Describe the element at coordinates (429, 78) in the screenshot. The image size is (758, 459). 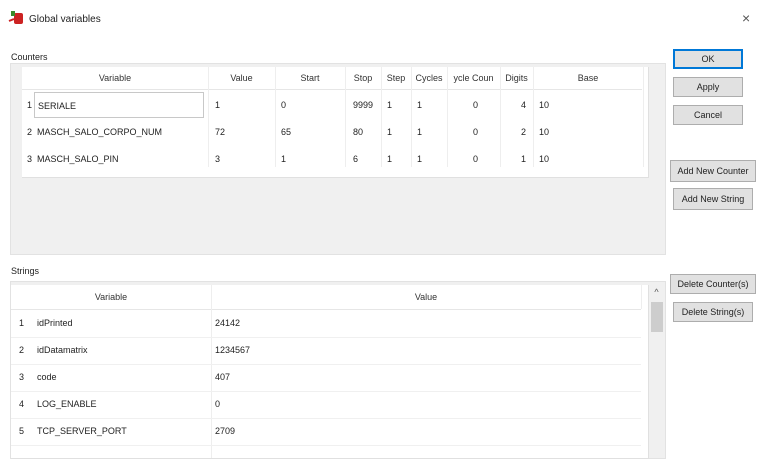
I see `column-header: Cycles` at that location.